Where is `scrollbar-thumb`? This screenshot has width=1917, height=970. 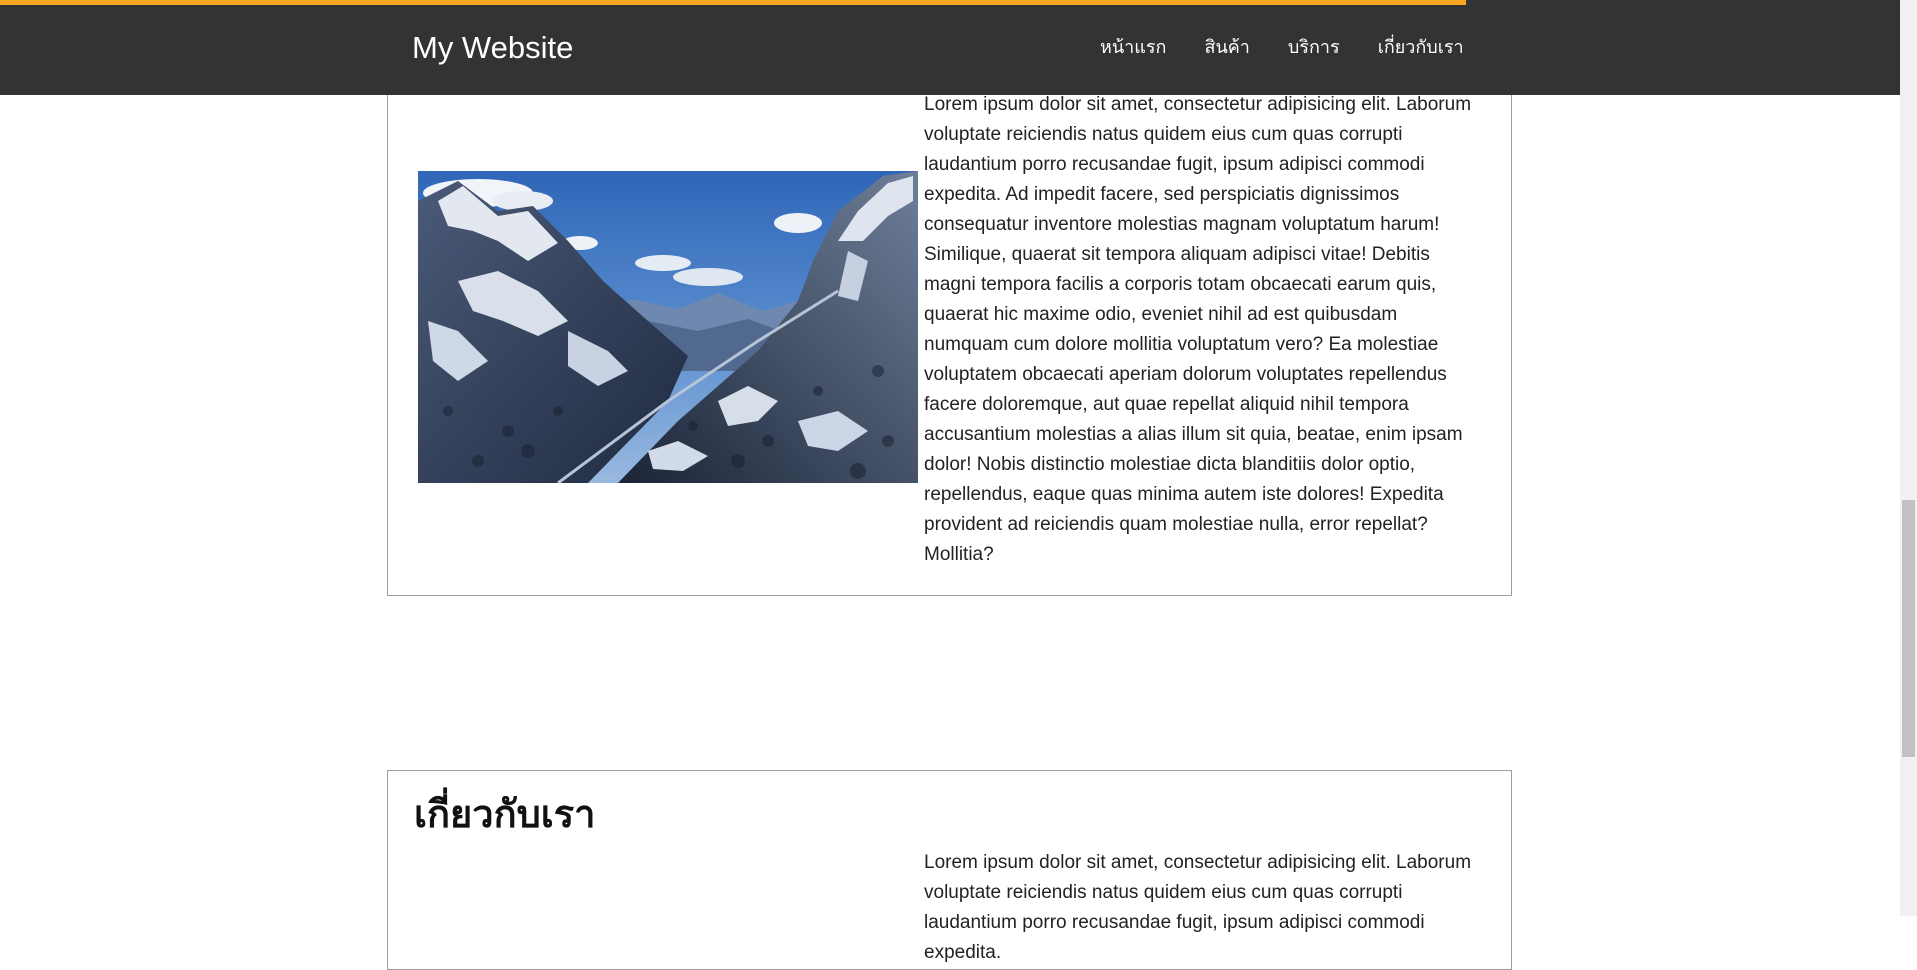 scrollbar-thumb is located at coordinates (1908, 628).